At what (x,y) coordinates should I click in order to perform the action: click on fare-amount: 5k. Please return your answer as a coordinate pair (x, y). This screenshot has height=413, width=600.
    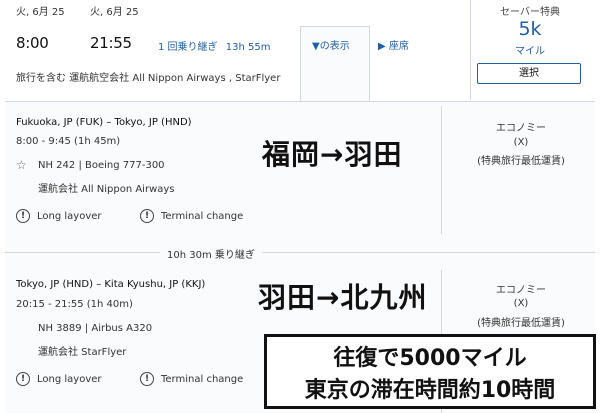
    Looking at the image, I should click on (530, 29).